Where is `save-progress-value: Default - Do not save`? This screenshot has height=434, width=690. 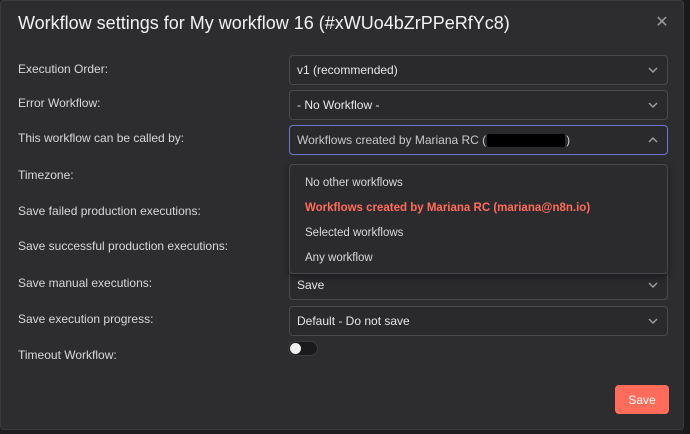 save-progress-value: Default - Do not save is located at coordinates (353, 321).